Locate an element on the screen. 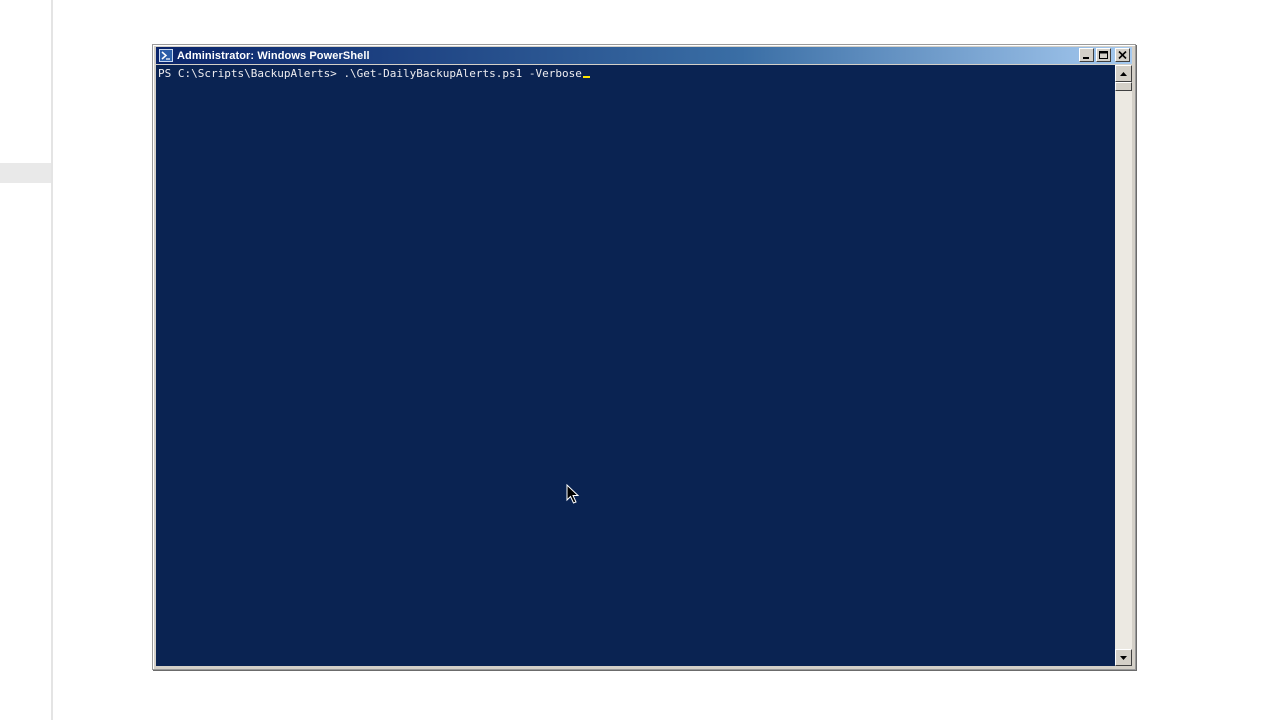  console-prompt: PS C:\Scripts\BackupAlerts> is located at coordinates (251, 73).